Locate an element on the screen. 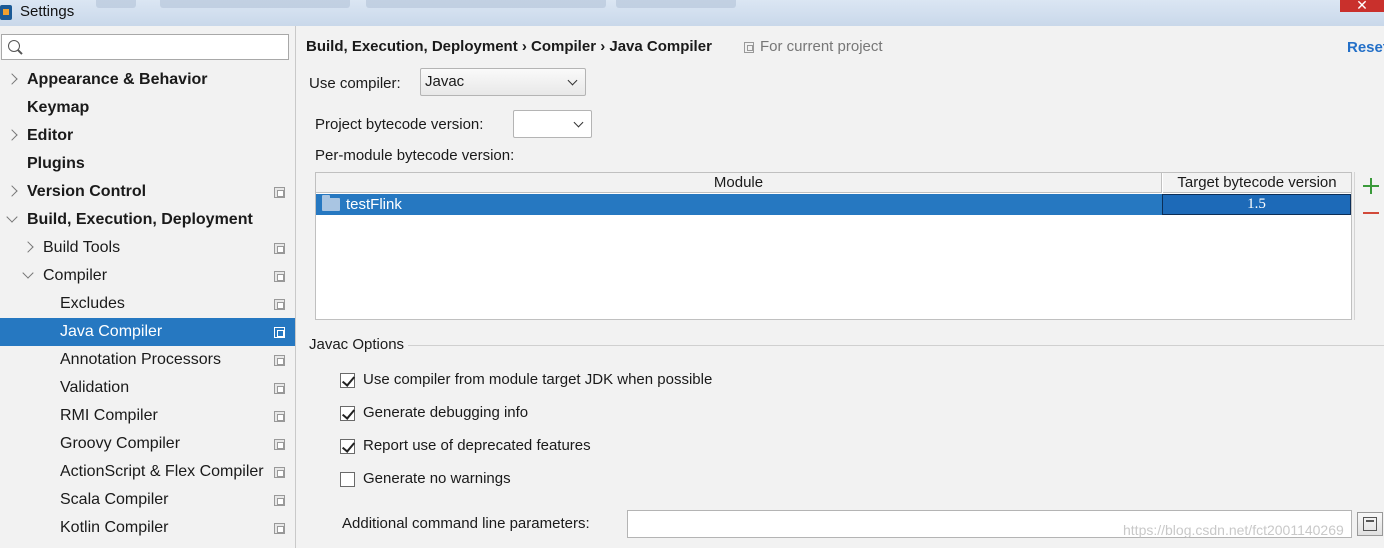  table-toolbar is located at coordinates (1369, 246).